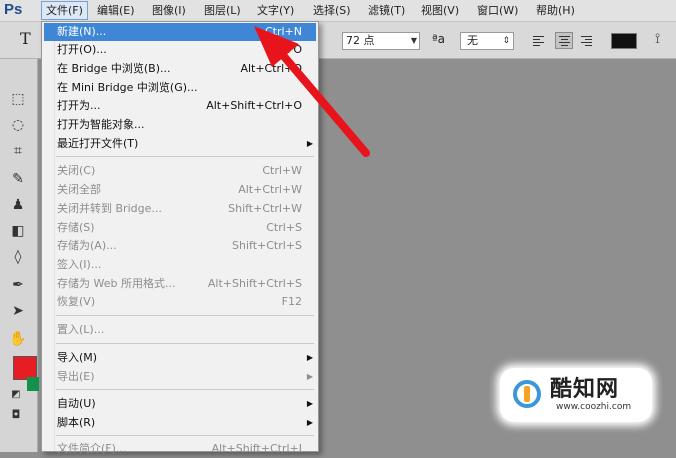  Describe the element at coordinates (594, 407) in the screenshot. I see `watermark-url: www.coozhi.com` at that location.